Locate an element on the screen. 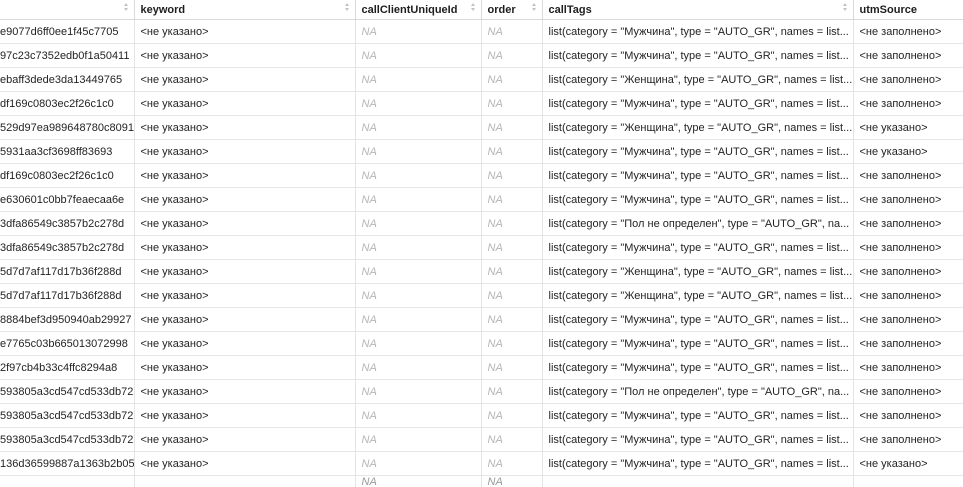  column-header-call-tags: callTags is located at coordinates (698, 10).